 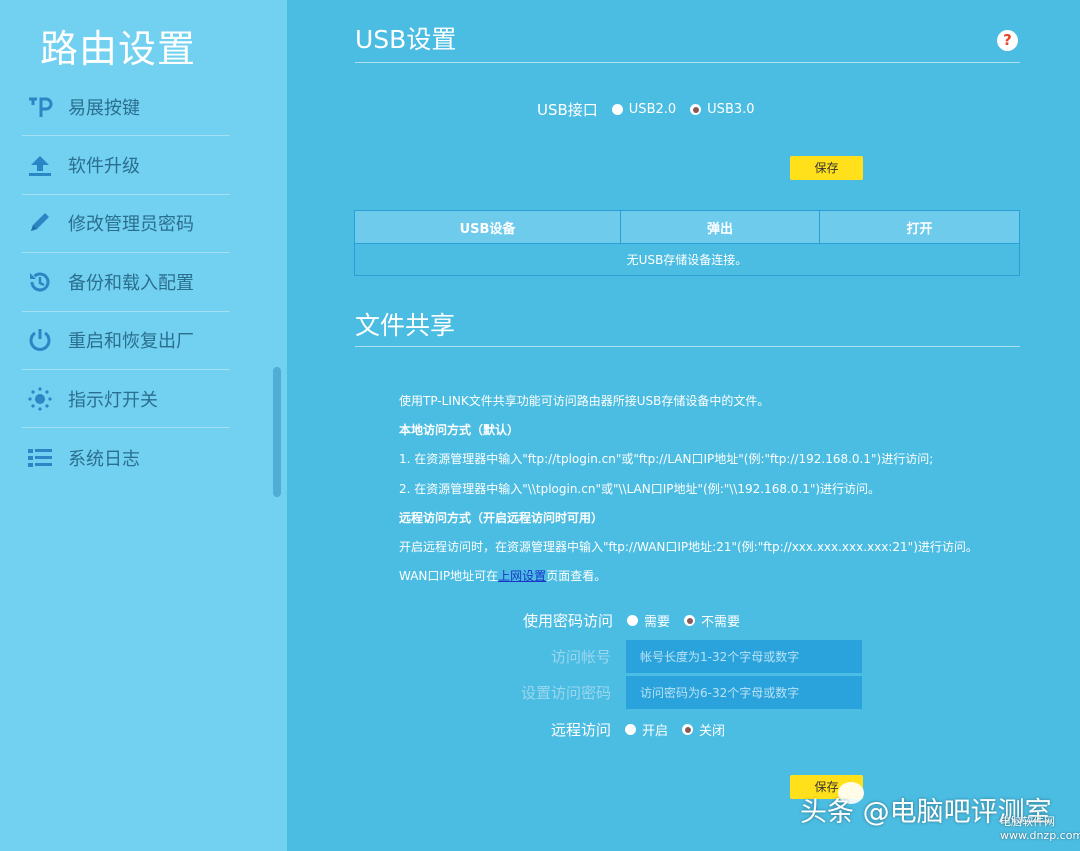 I want to click on usb3-label: USB3.0, so click(x=731, y=109).